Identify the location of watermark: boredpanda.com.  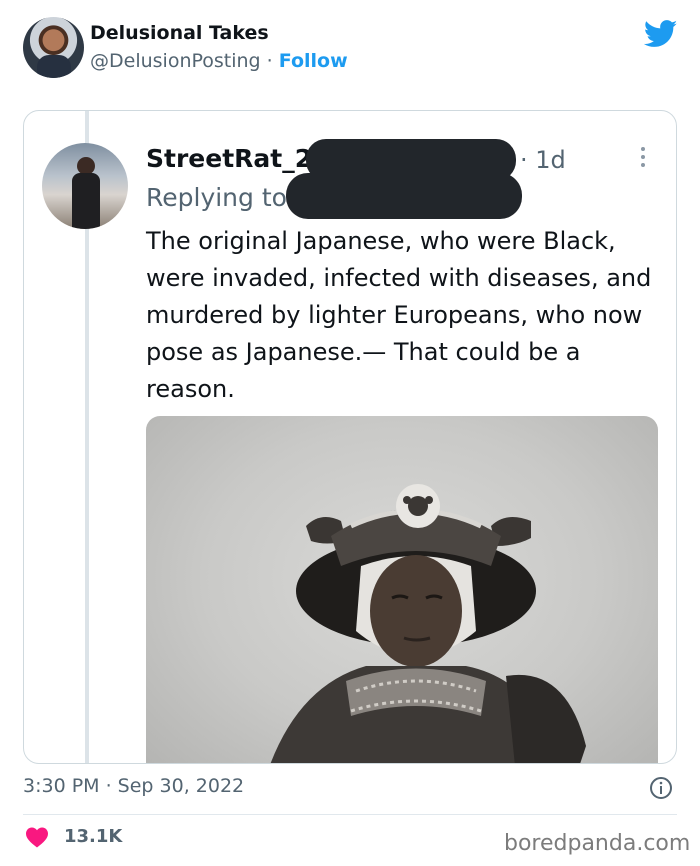
(597, 843).